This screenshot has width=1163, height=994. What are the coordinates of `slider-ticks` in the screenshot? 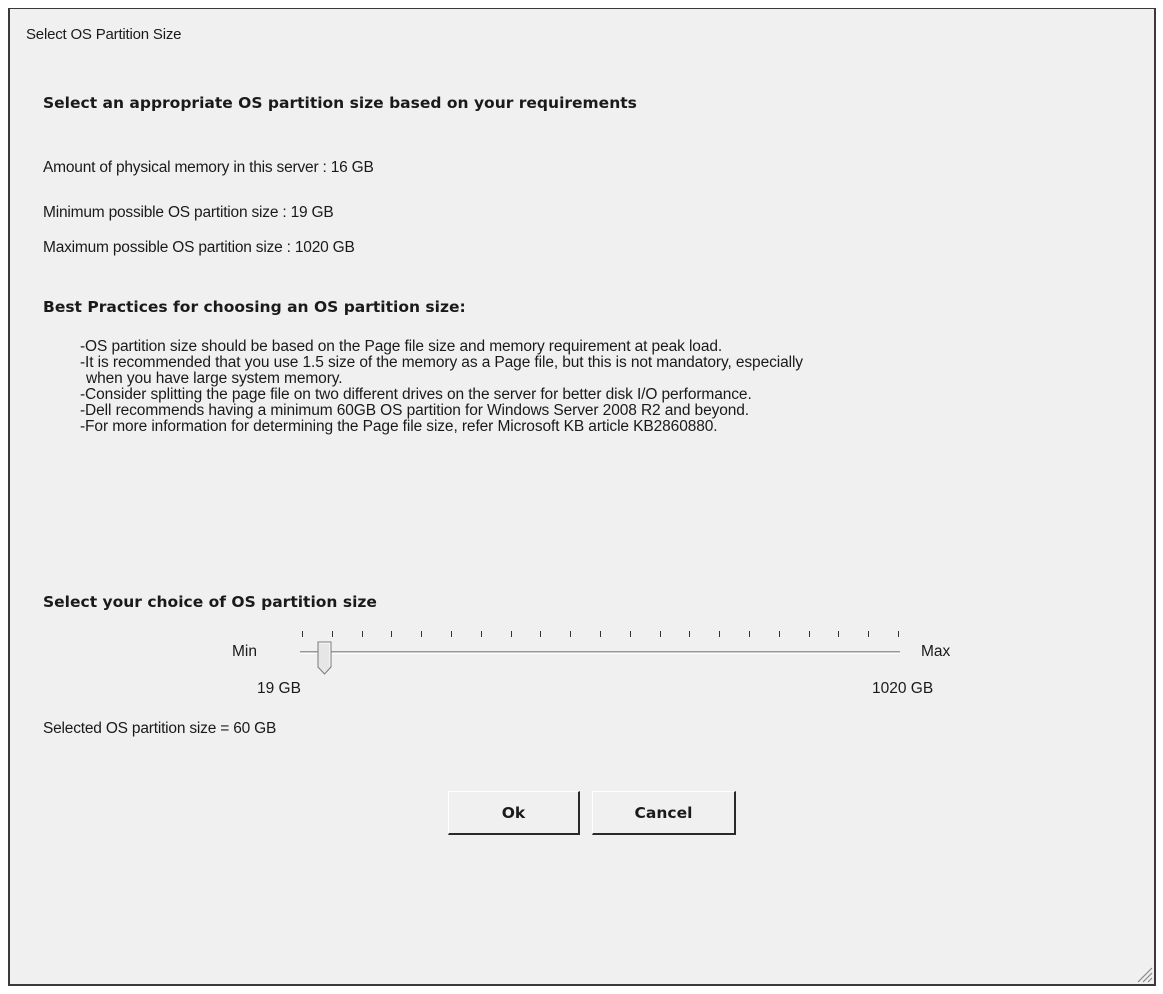 It's located at (600, 634).